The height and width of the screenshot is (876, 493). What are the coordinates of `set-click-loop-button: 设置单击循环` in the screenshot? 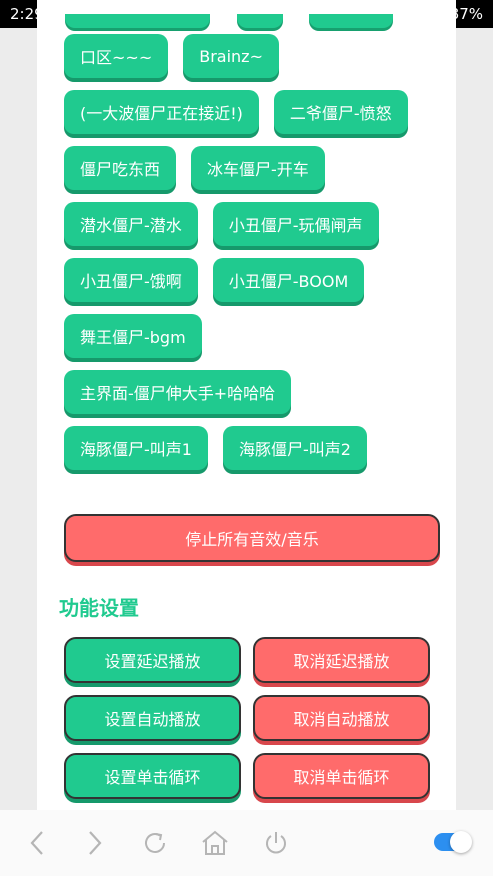 It's located at (152, 776).